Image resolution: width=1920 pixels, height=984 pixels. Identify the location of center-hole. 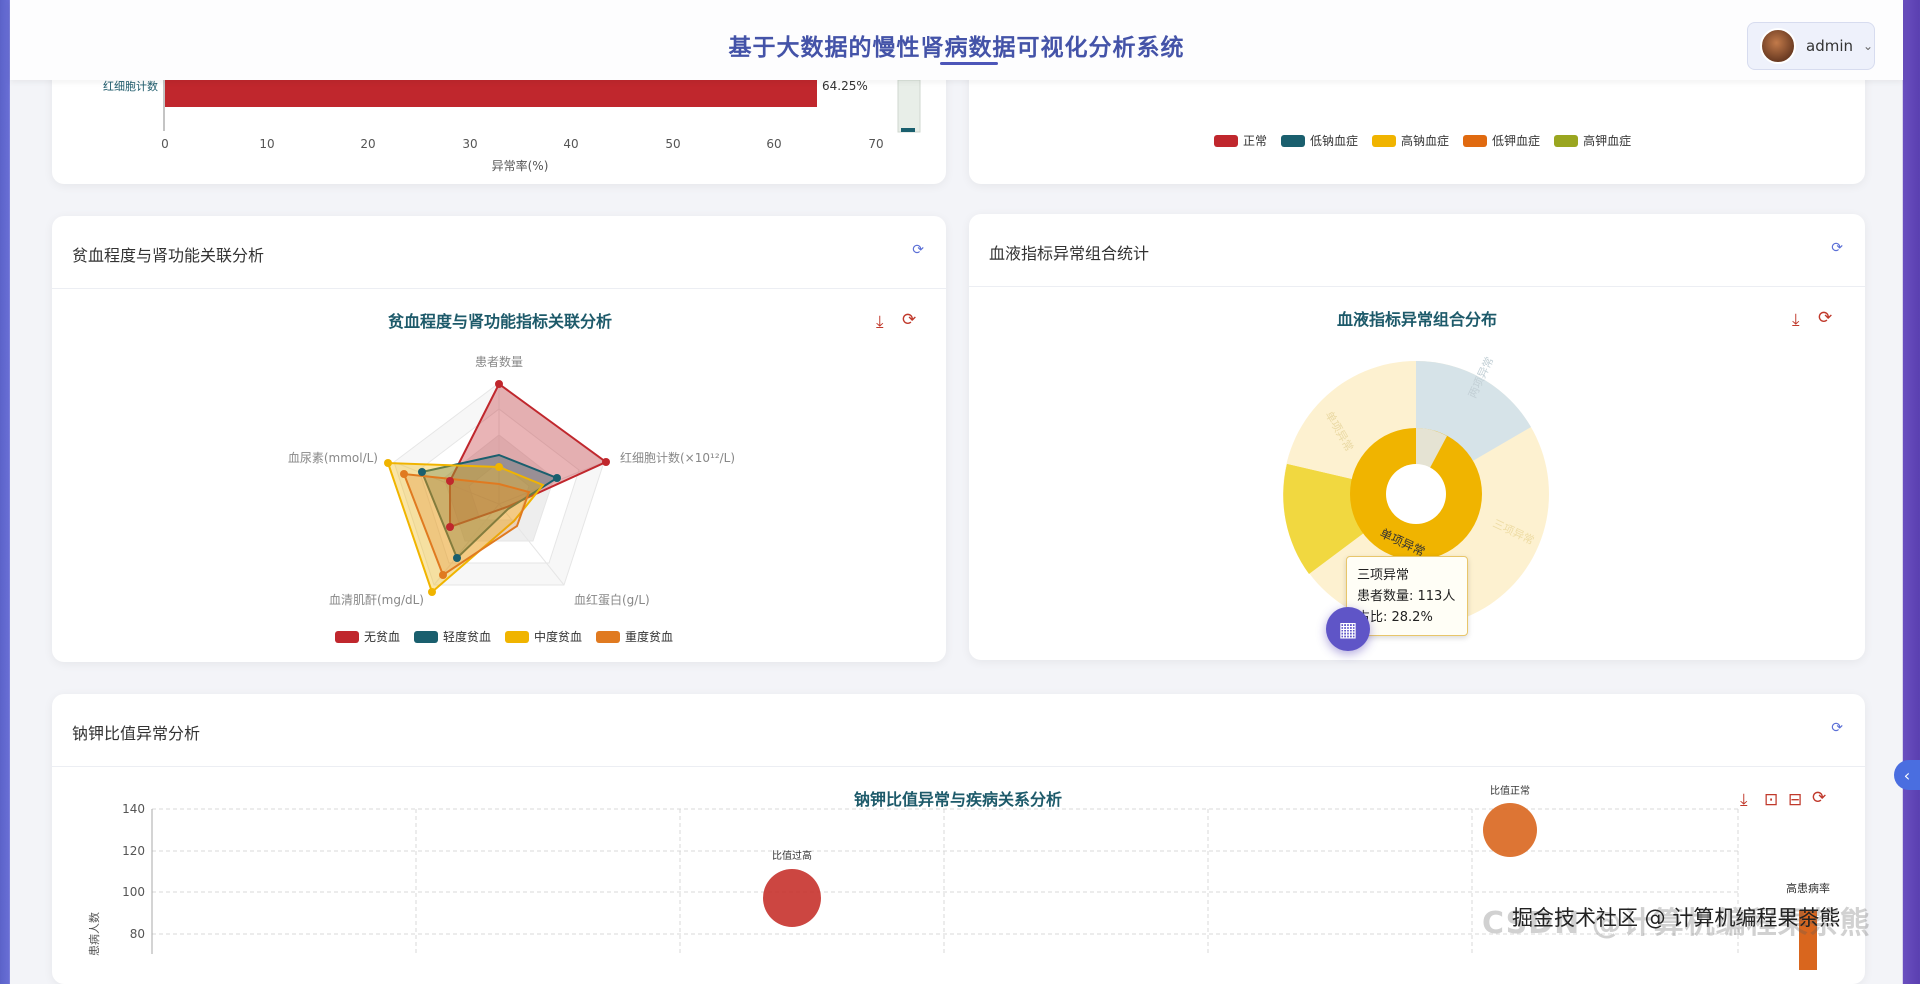
(1416, 494).